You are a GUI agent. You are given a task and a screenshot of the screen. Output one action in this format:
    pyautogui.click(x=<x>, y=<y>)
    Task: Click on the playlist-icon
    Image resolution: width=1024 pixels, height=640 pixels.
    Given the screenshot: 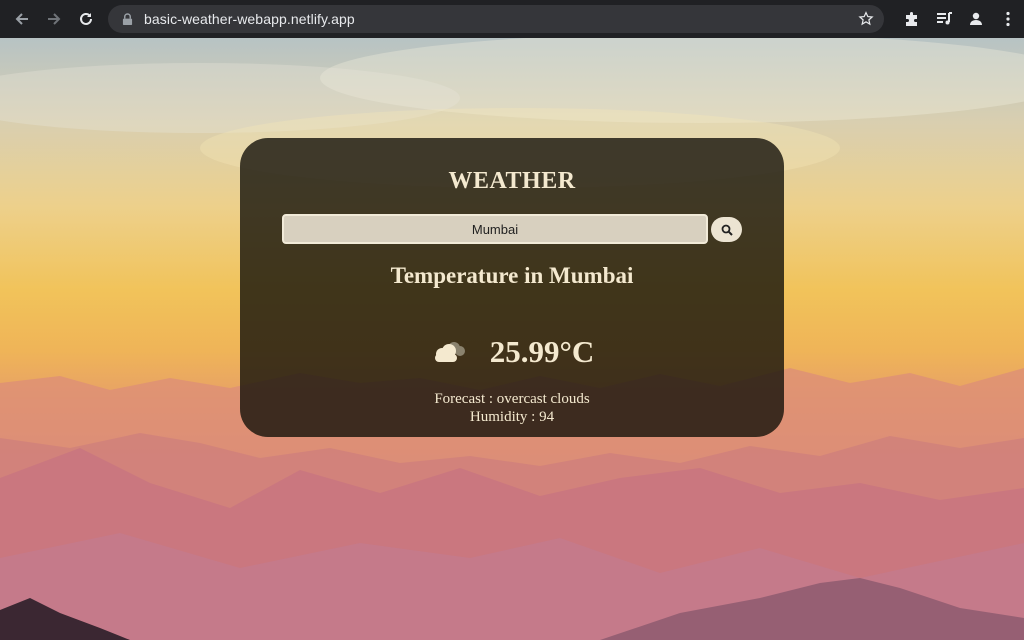 What is the action you would take?
    pyautogui.click(x=944, y=18)
    